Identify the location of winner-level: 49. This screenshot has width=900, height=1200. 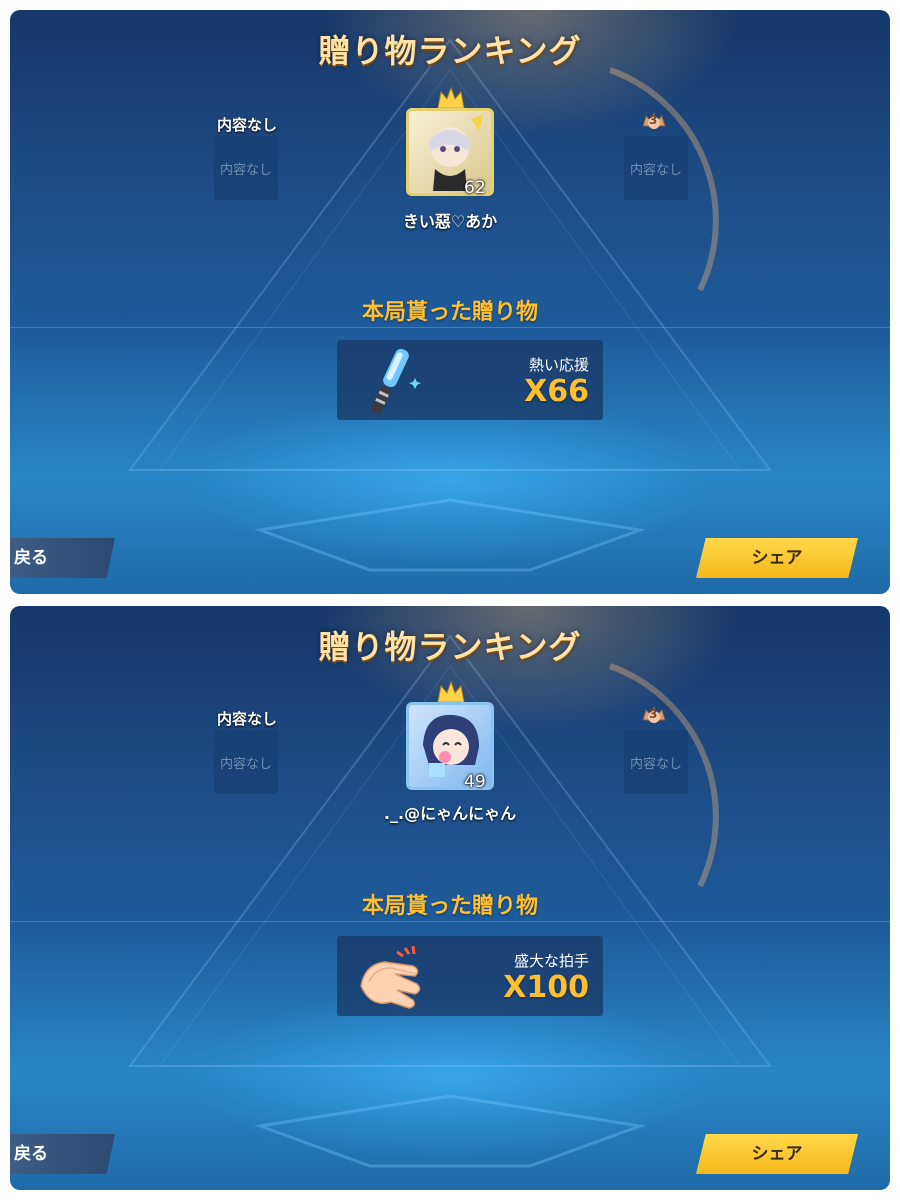
(475, 782).